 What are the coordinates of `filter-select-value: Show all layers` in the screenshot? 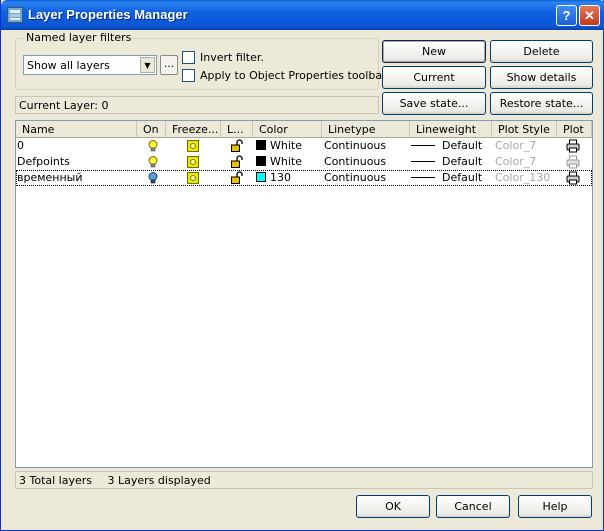 It's located at (68, 65).